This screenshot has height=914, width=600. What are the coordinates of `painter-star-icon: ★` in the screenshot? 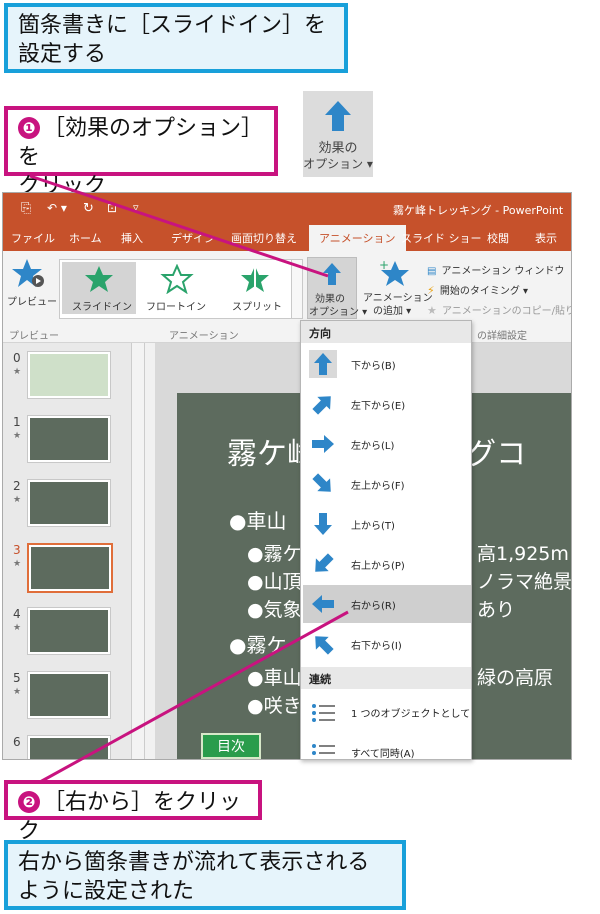 It's located at (432, 310).